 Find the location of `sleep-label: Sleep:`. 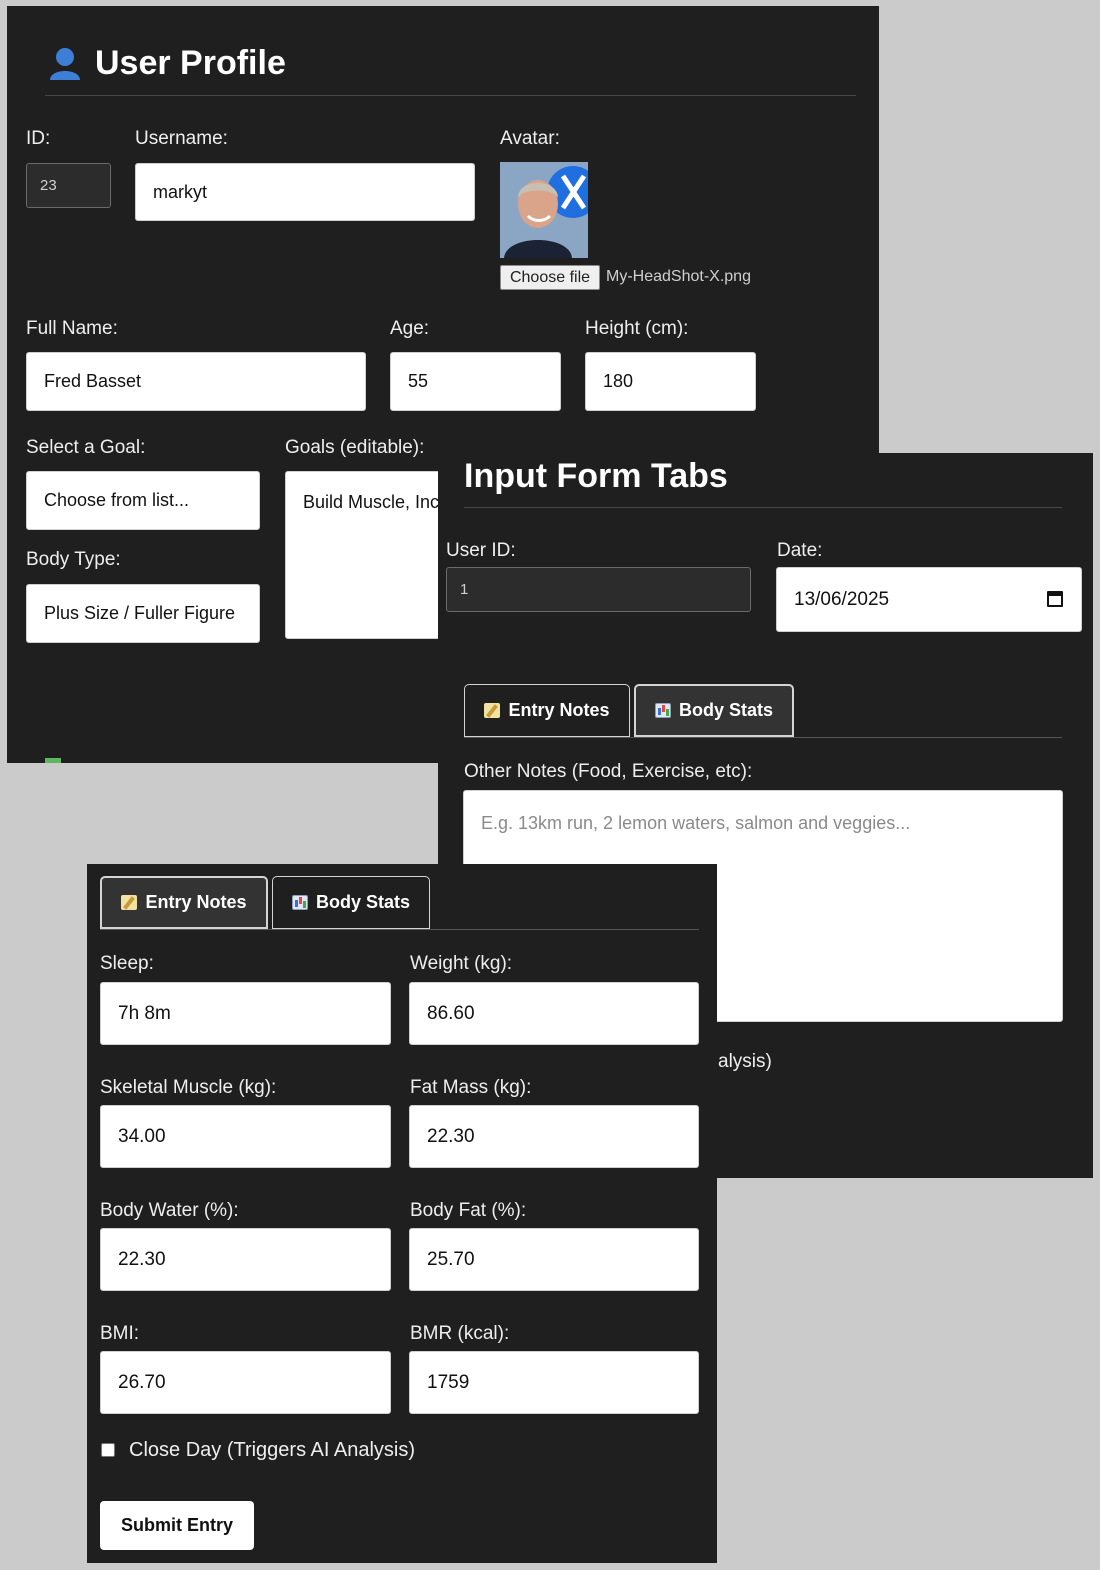

sleep-label: Sleep: is located at coordinates (127, 963).